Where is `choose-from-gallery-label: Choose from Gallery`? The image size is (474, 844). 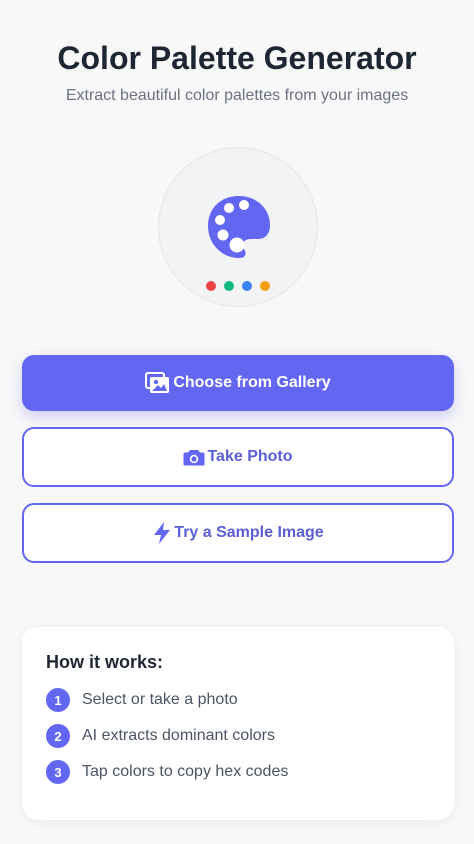 choose-from-gallery-label: Choose from Gallery is located at coordinates (252, 382).